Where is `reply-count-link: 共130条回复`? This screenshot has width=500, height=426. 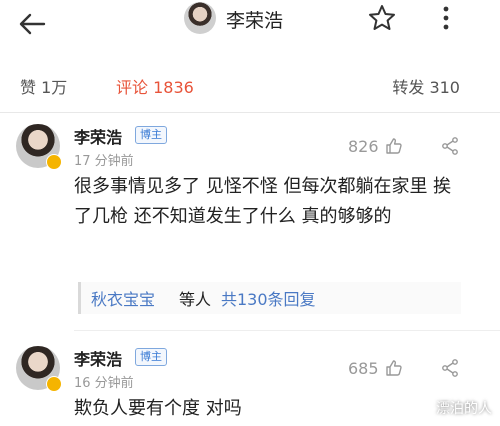 reply-count-link: 共130条回复 is located at coordinates (268, 298).